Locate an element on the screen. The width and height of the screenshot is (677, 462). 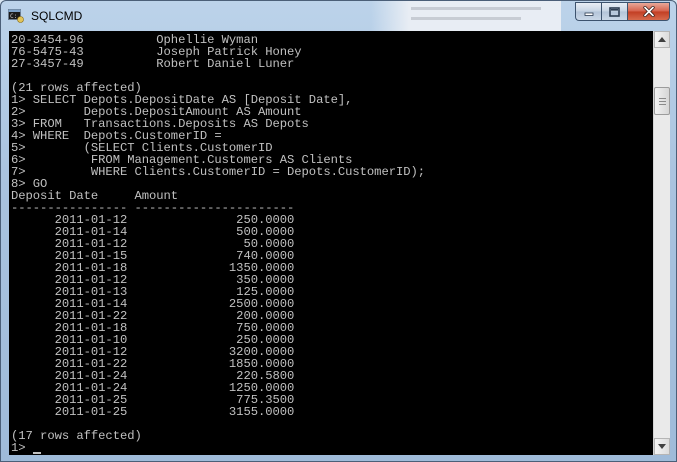
minimize-button is located at coordinates (588, 11).